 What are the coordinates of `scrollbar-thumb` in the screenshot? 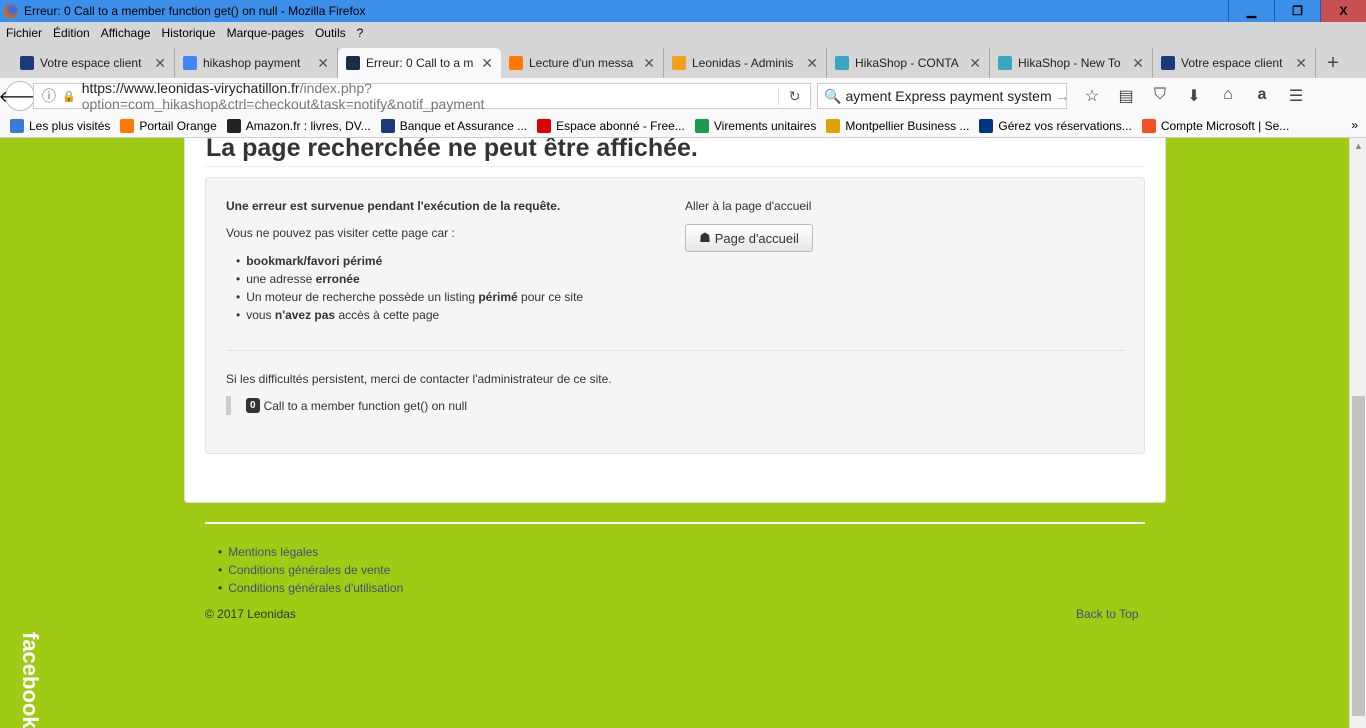 It's located at (1358, 556).